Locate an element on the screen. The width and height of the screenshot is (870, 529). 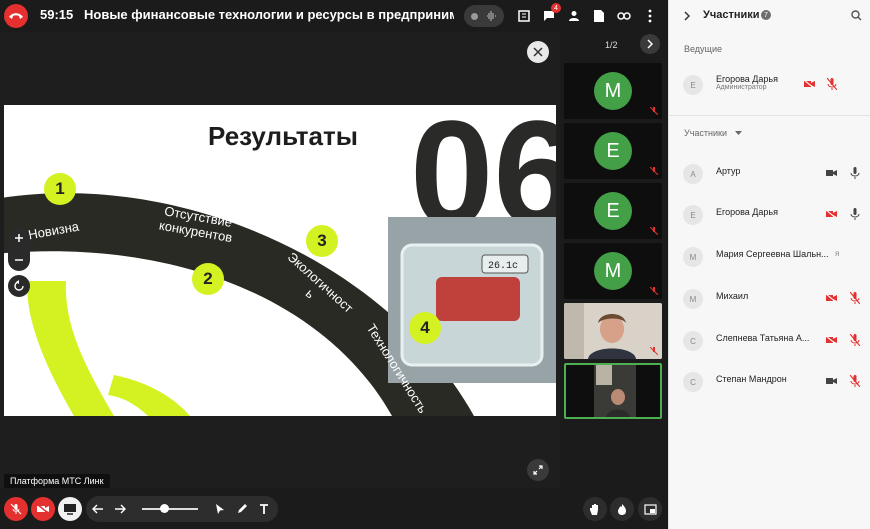
participants-button is located at coordinates (574, 16).